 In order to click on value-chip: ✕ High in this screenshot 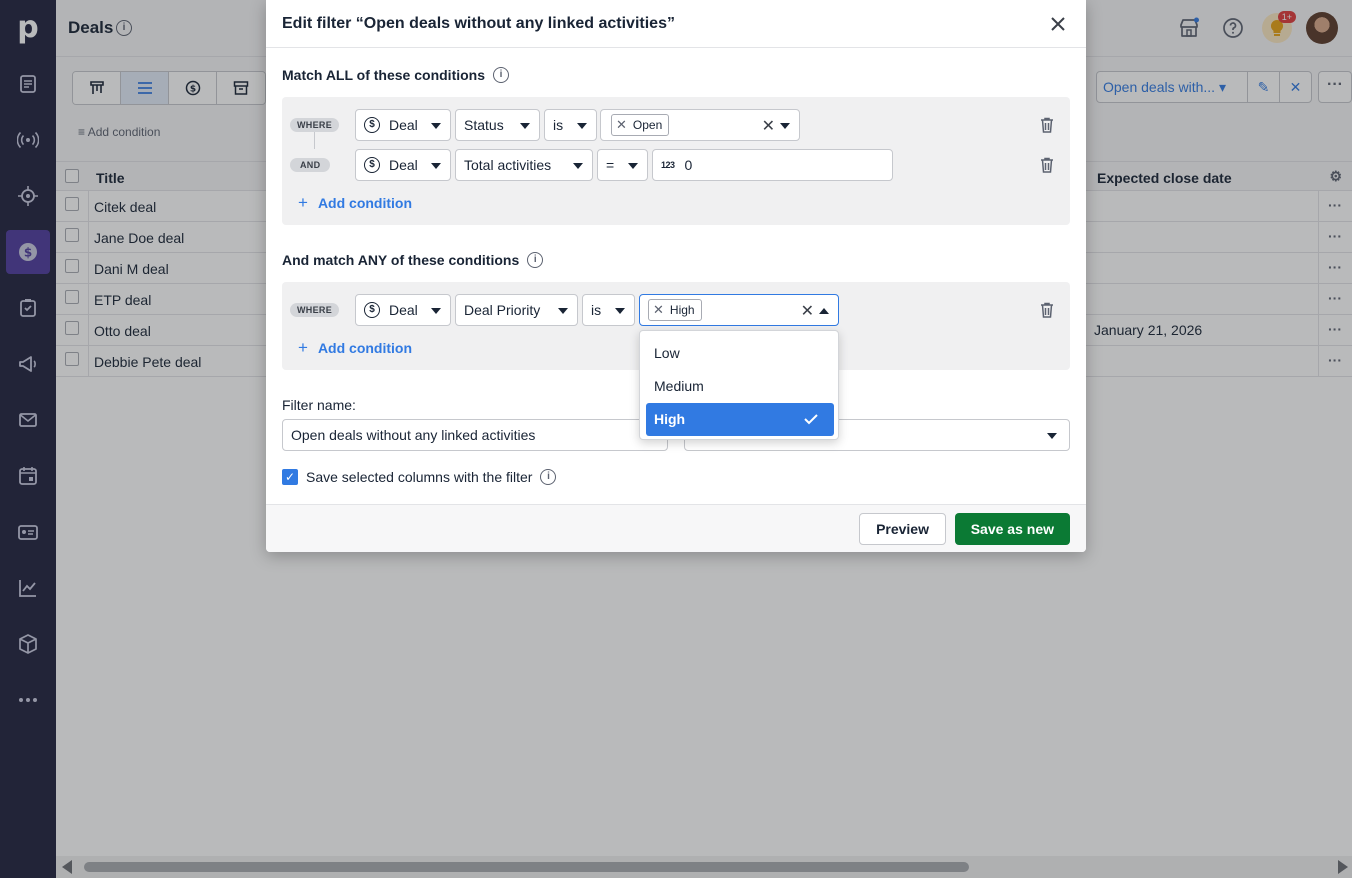, I will do `click(675, 310)`.